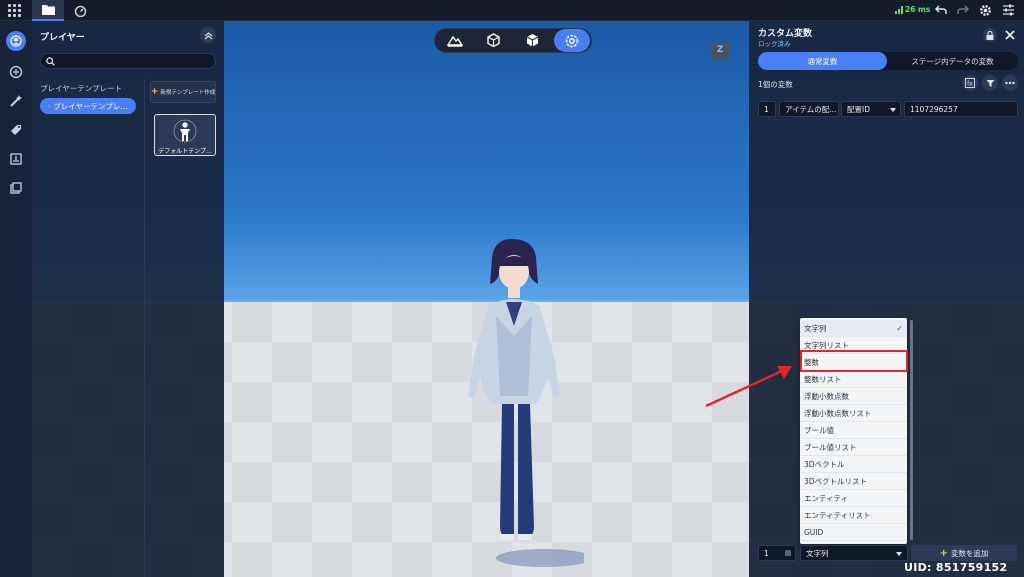 The image size is (1024, 577). Describe the element at coordinates (853, 464) in the screenshot. I see `dropdown-option: 3Dベクトル` at that location.